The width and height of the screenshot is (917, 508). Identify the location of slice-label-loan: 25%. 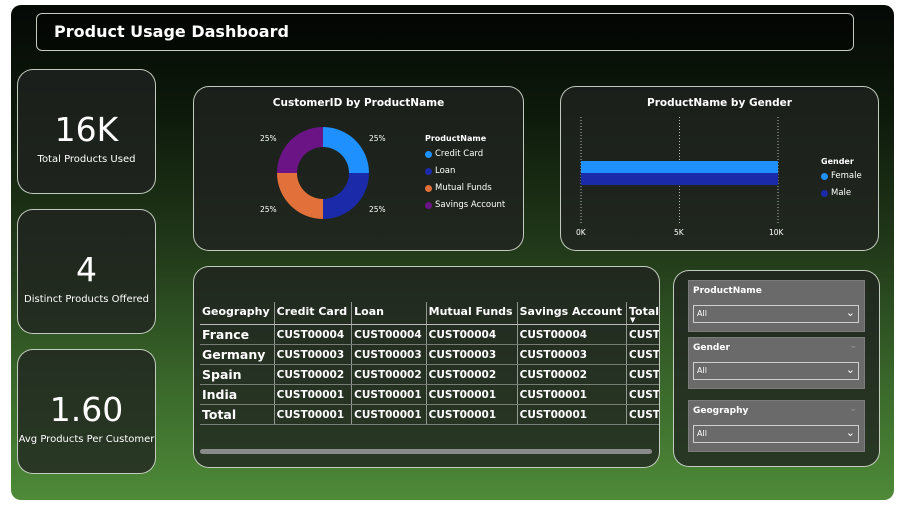
(377, 209).